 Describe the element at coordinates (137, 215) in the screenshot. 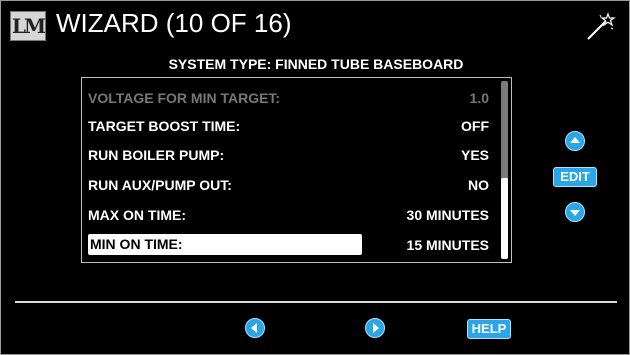

I see `list-item-label: MAX ON TIME:` at that location.